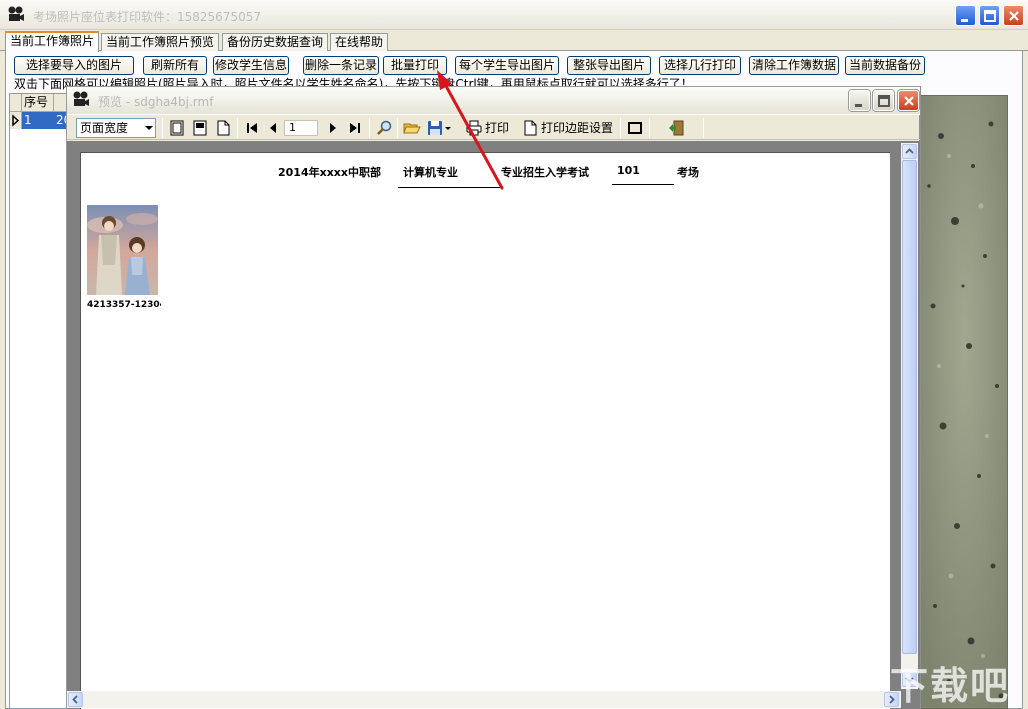 The width and height of the screenshot is (1028, 709). Describe the element at coordinates (909, 151) in the screenshot. I see `scroll-up-icon` at that location.